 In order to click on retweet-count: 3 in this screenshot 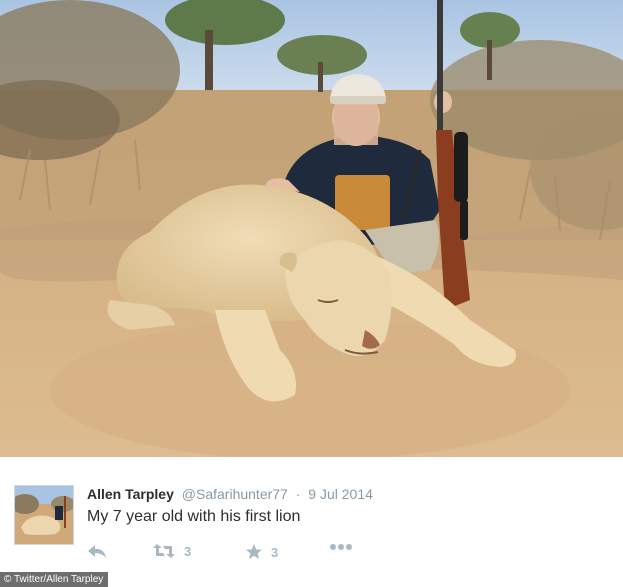, I will do `click(188, 551)`.